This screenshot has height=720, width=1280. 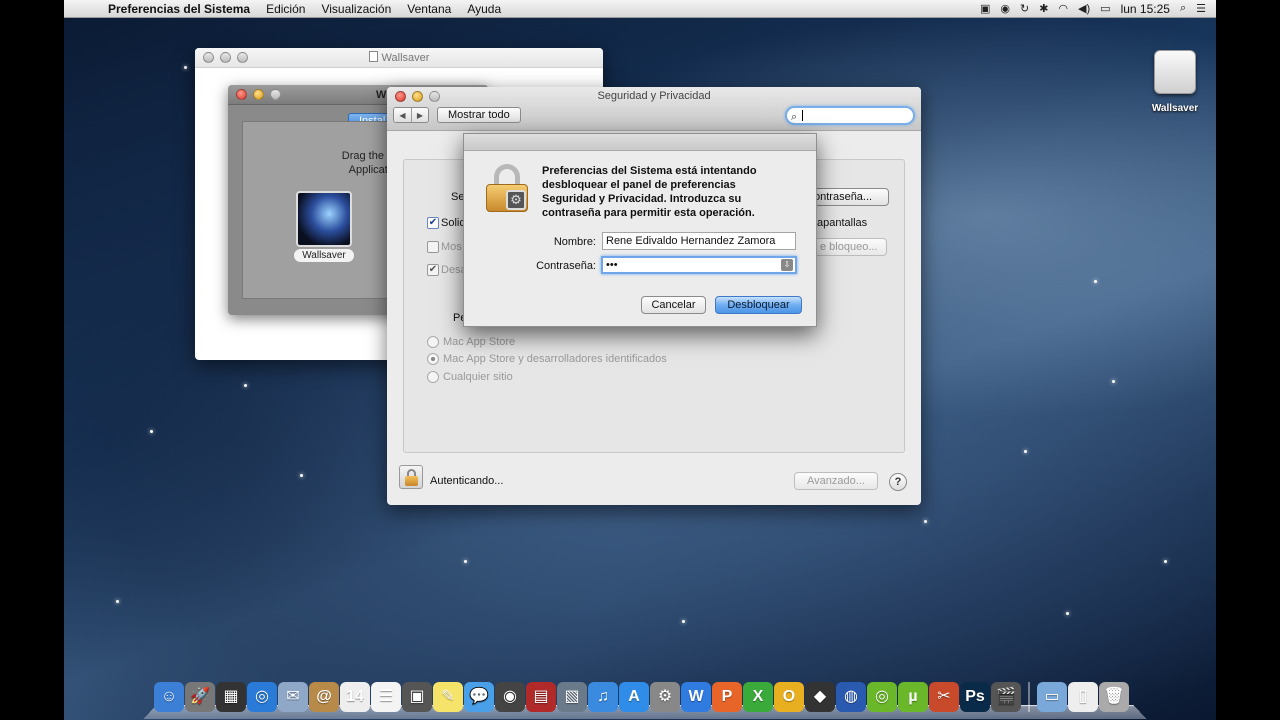 I want to click on finder-icon: ☺, so click(x=169, y=697).